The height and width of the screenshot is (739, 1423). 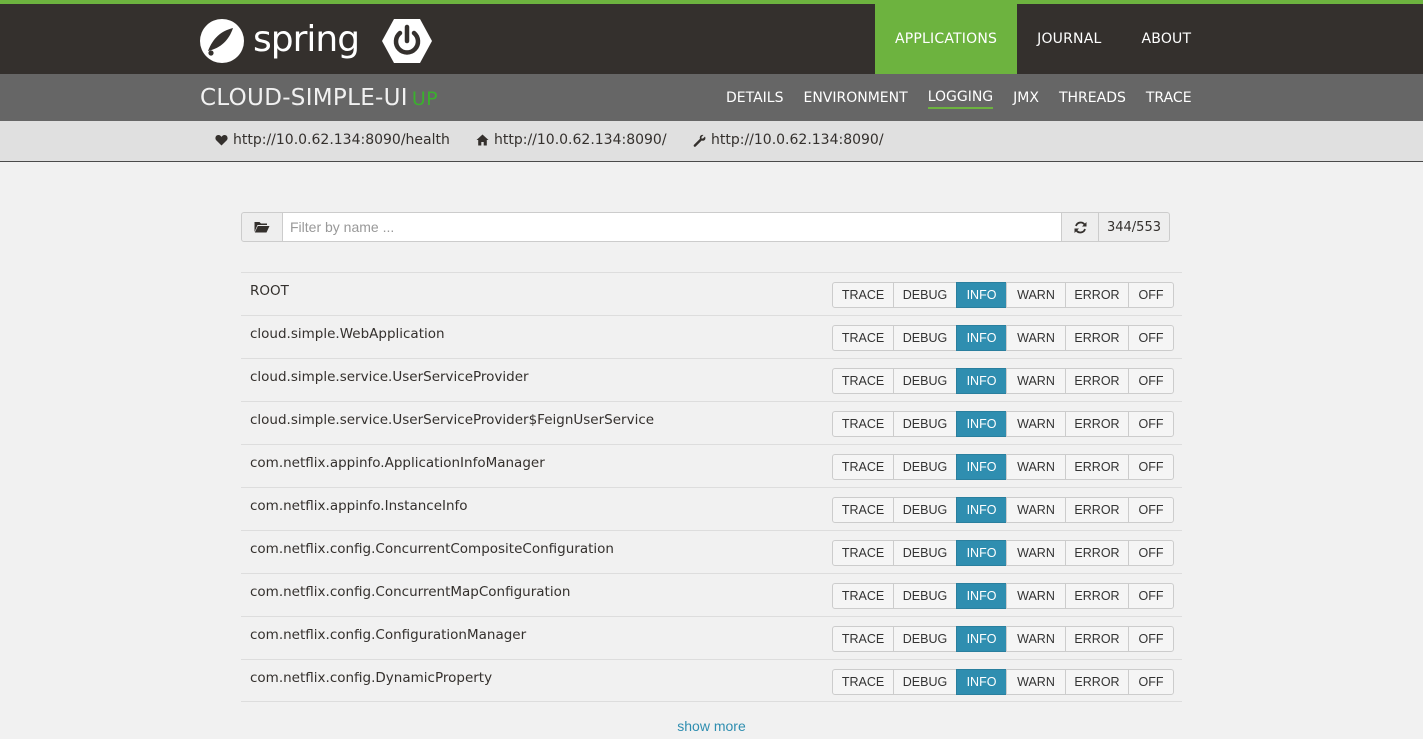 What do you see at coordinates (571, 140) in the screenshot?
I see `home-url-link: http://10.0.62.134:8090/` at bounding box center [571, 140].